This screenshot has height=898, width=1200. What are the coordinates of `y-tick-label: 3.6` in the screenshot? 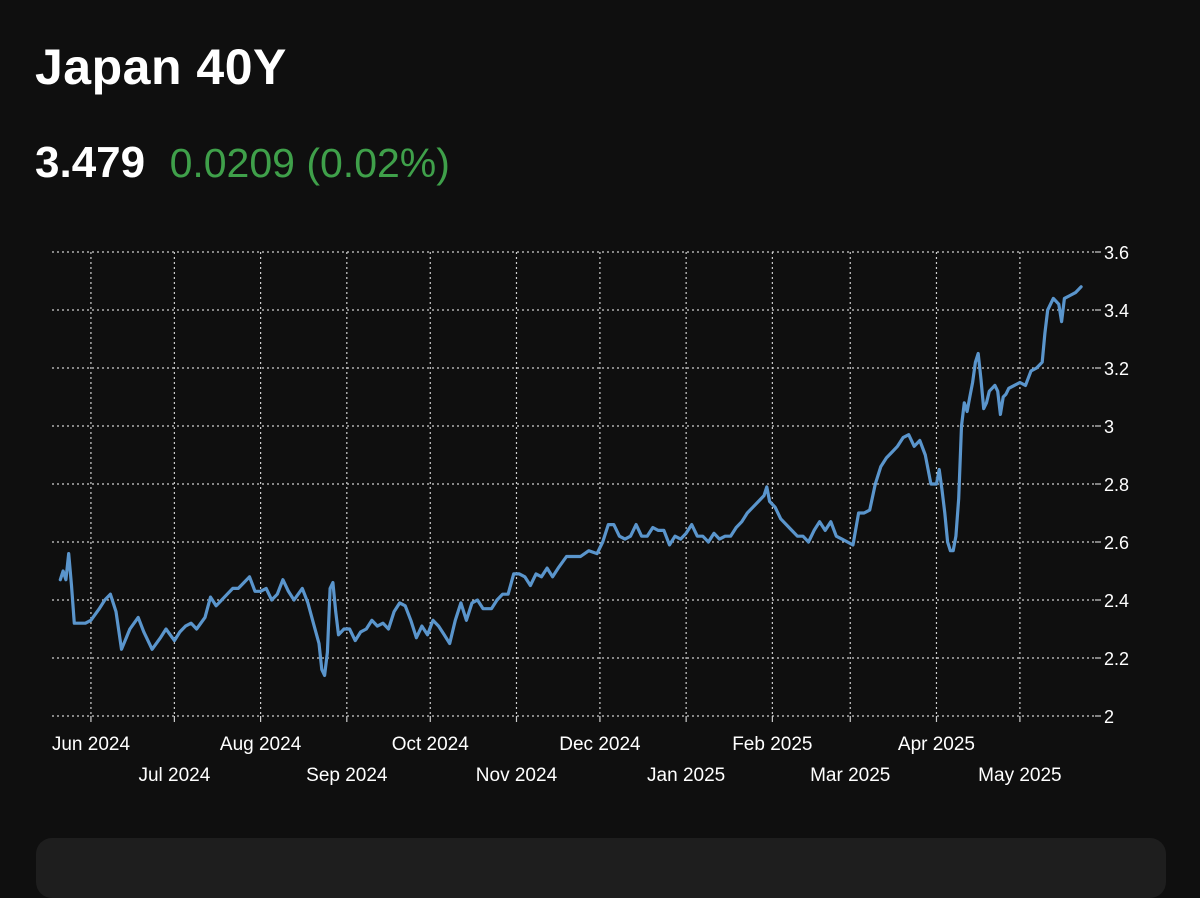 It's located at (1116, 253).